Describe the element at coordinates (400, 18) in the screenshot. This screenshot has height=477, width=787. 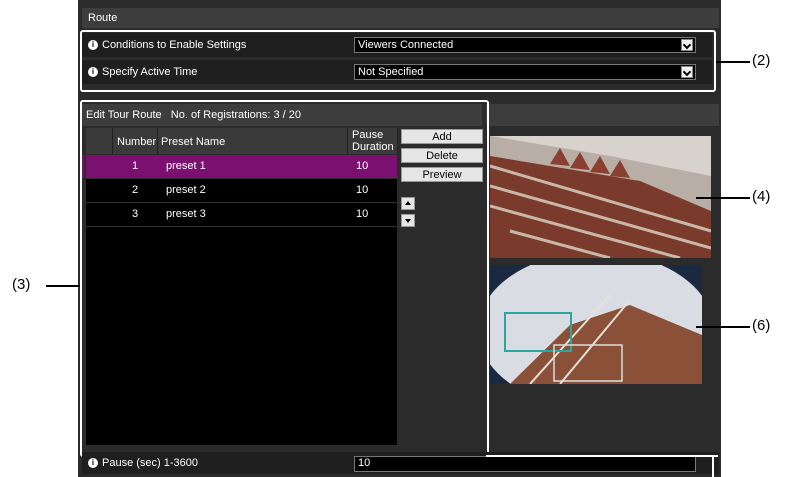
I see `route-header: Route` at that location.